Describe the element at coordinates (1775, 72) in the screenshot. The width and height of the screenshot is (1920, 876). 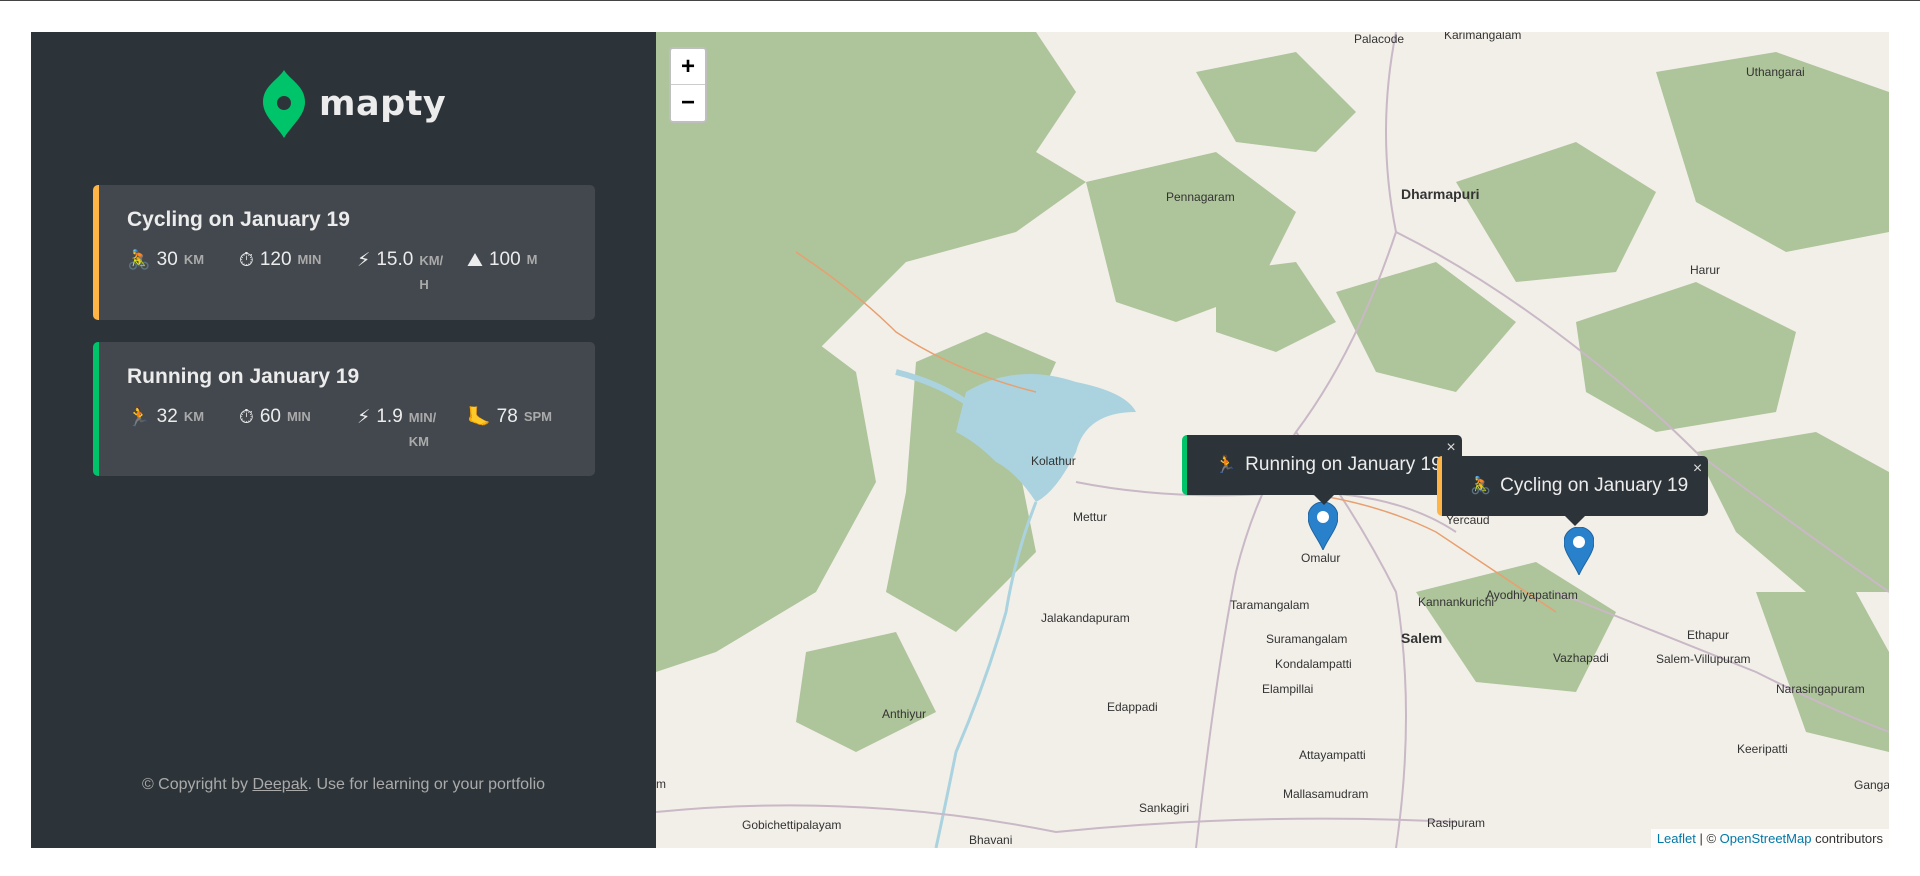
I see `map-place-label: Uthangarai` at that location.